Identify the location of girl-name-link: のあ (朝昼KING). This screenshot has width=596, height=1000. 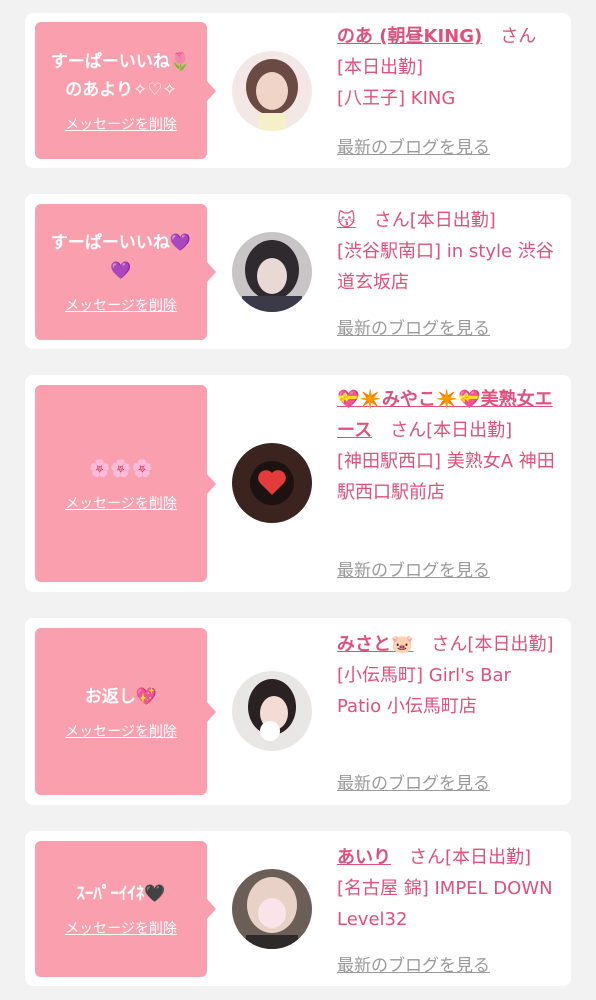
(409, 36).